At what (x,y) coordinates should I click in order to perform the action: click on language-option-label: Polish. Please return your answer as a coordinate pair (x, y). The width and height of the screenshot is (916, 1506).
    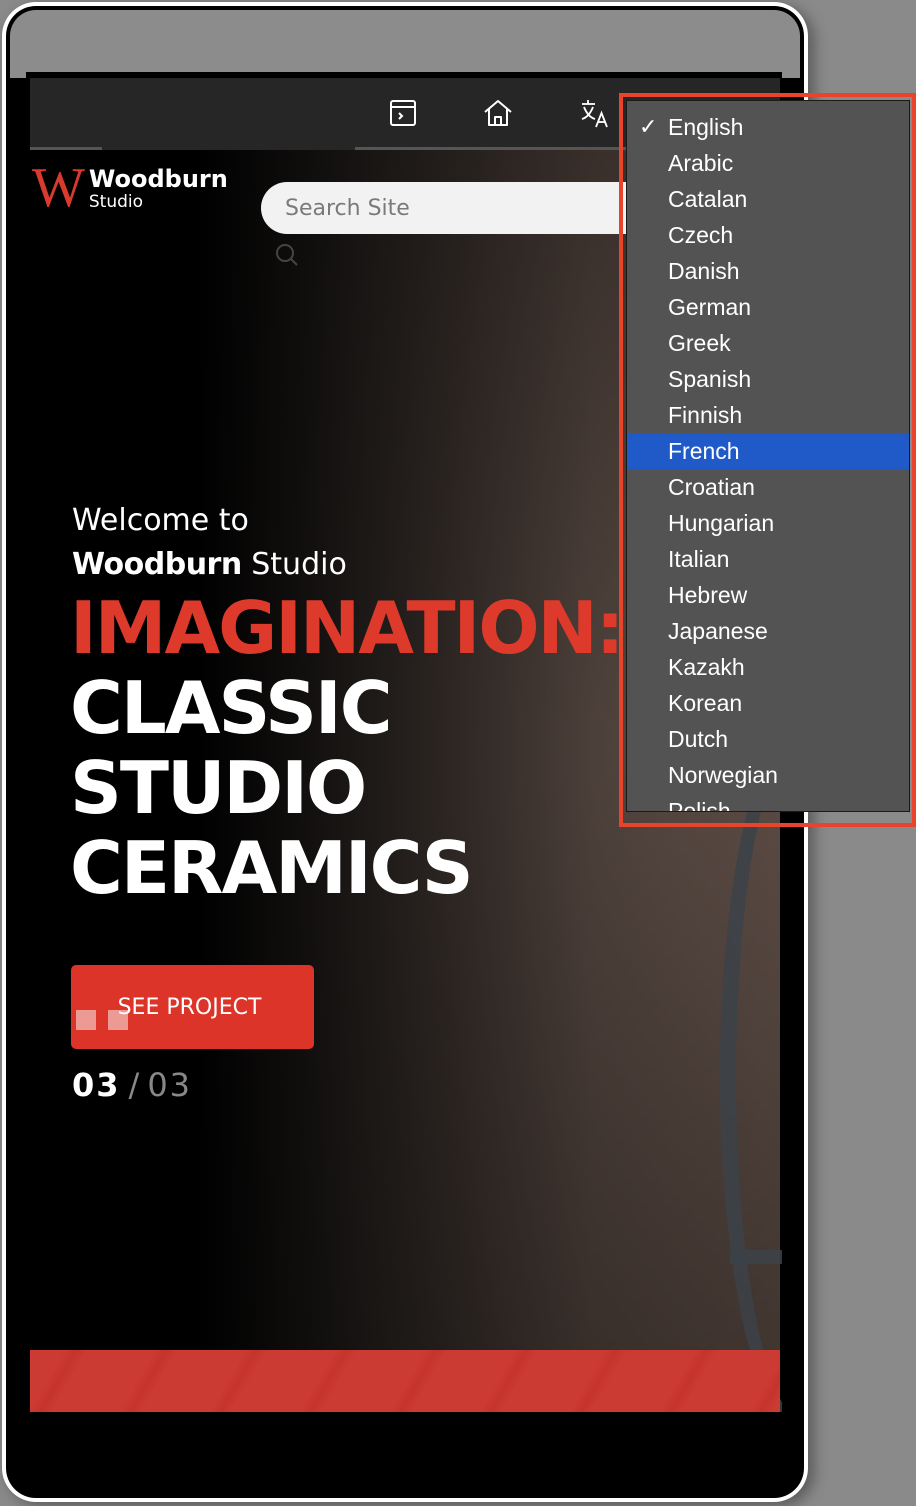
    Looking at the image, I should click on (699, 805).